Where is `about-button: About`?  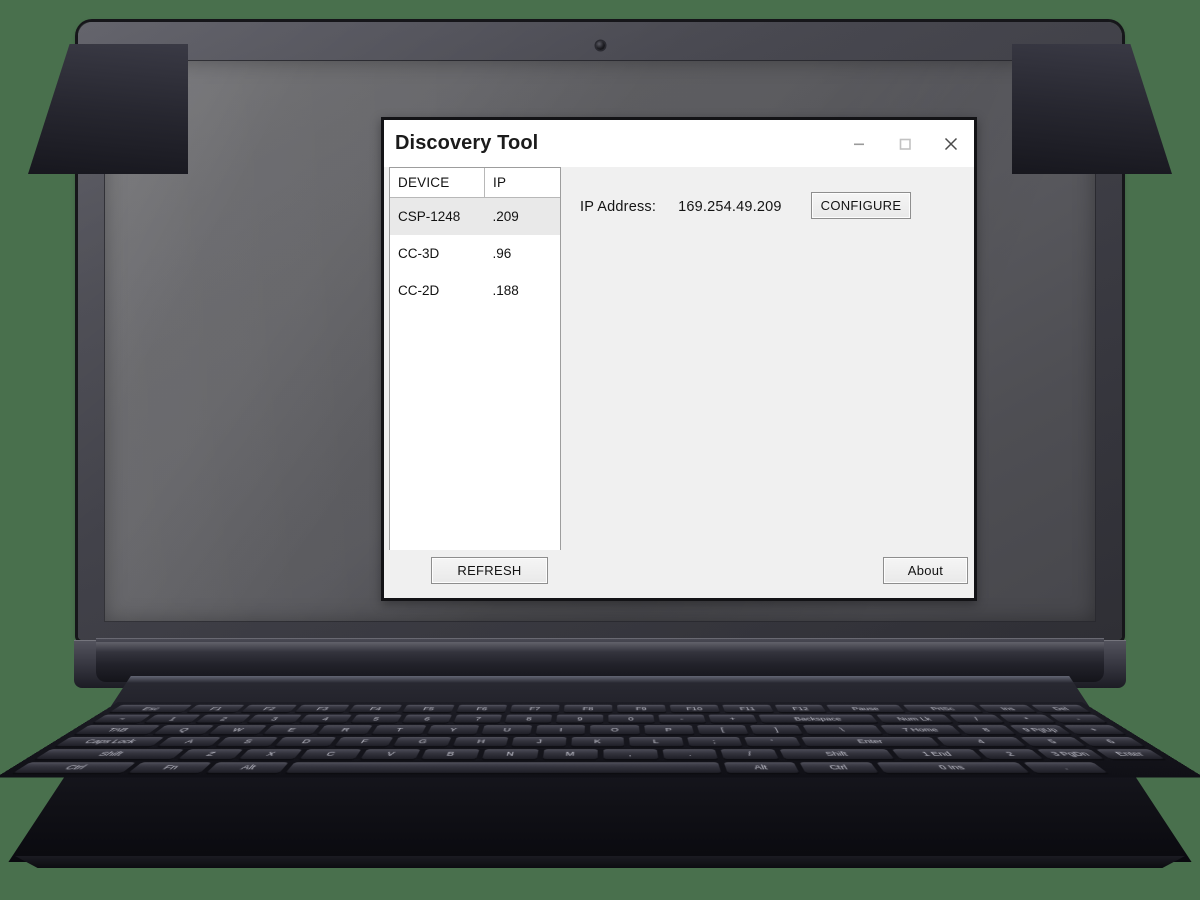 about-button: About is located at coordinates (925, 570).